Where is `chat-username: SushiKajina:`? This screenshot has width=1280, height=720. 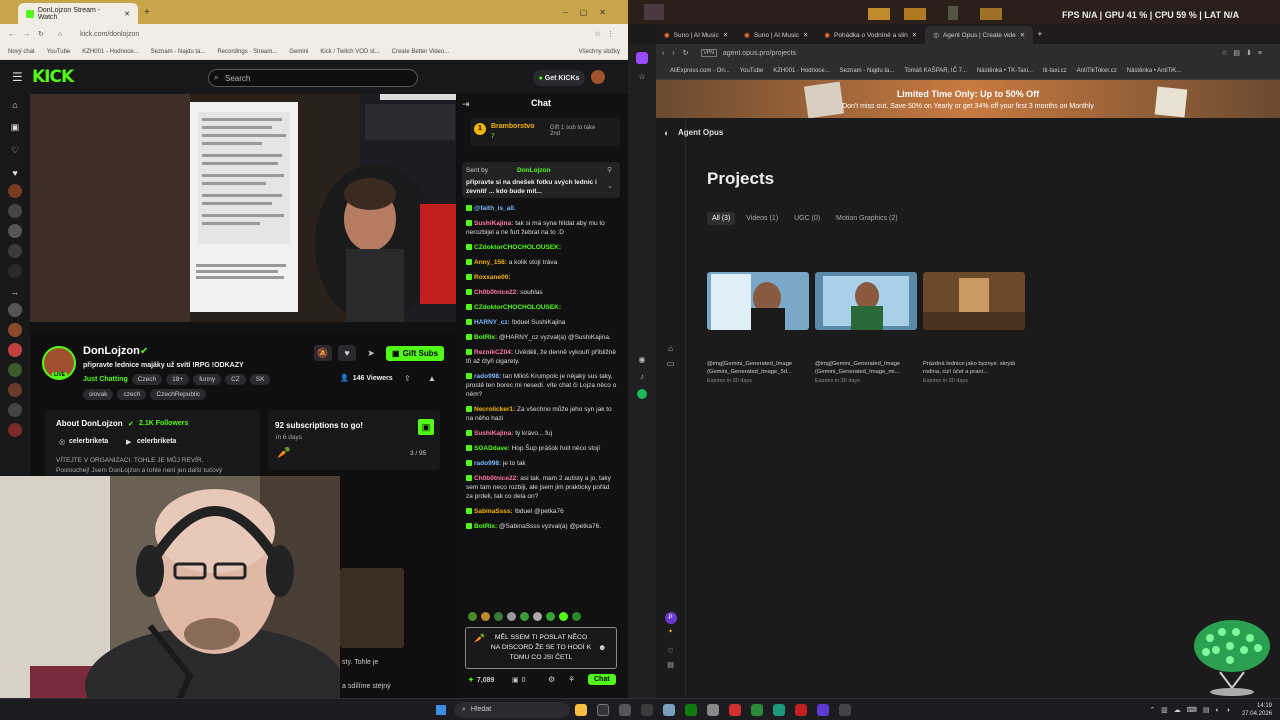 chat-username: SushiKajina: is located at coordinates (493, 433).